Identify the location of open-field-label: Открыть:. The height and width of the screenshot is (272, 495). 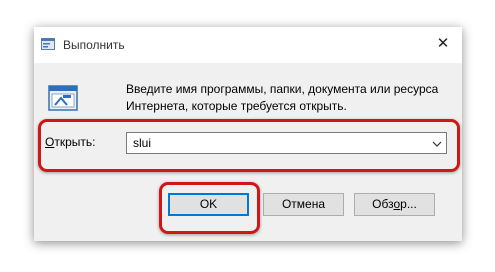
(70, 142).